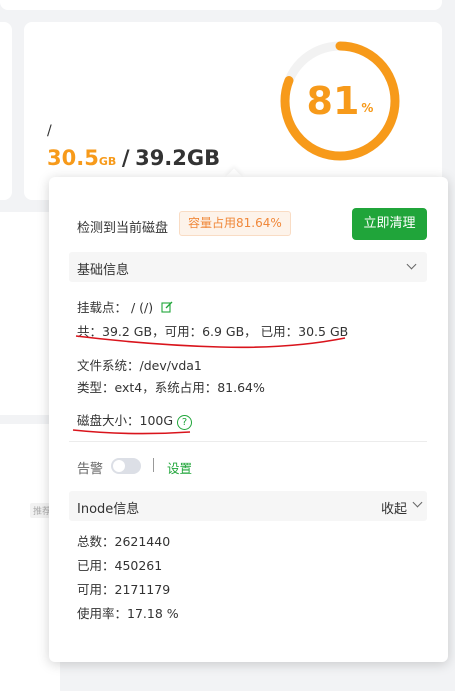  I want to click on disk-size-row: 磁盘大小：100G?, so click(135, 420).